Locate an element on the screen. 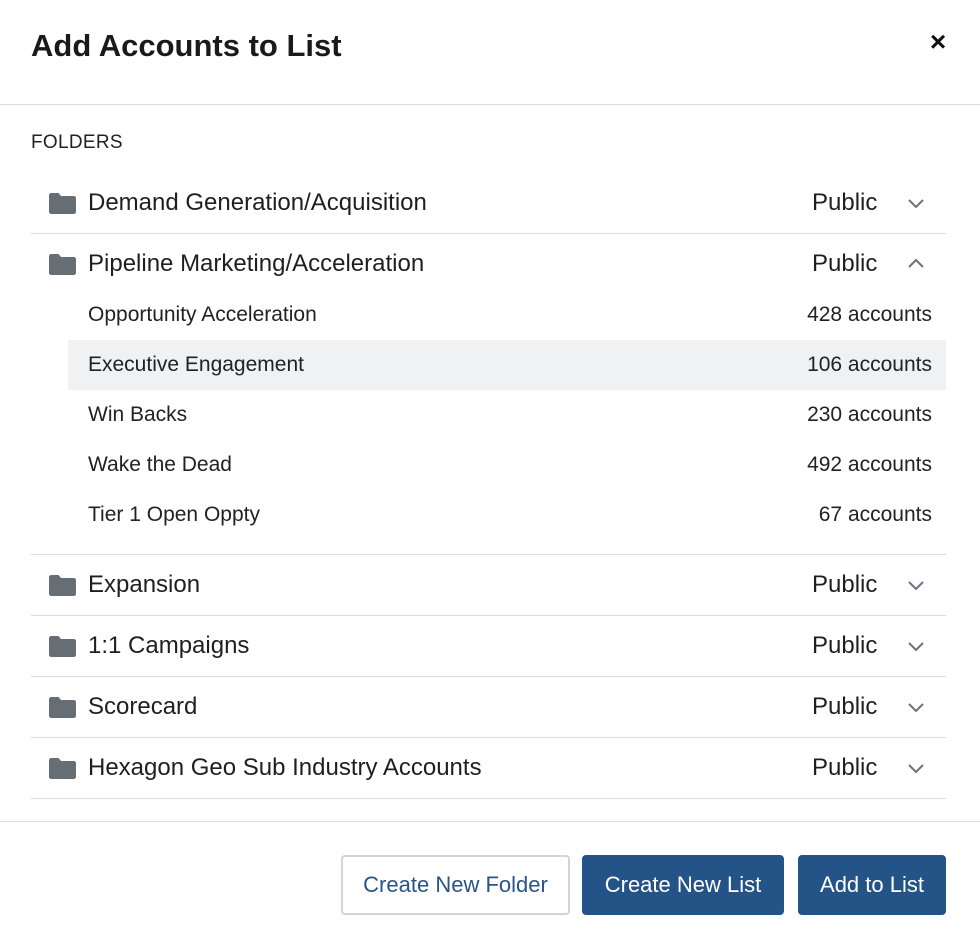 The height and width of the screenshot is (946, 980). list-account-count: 67 accounts is located at coordinates (875, 514).